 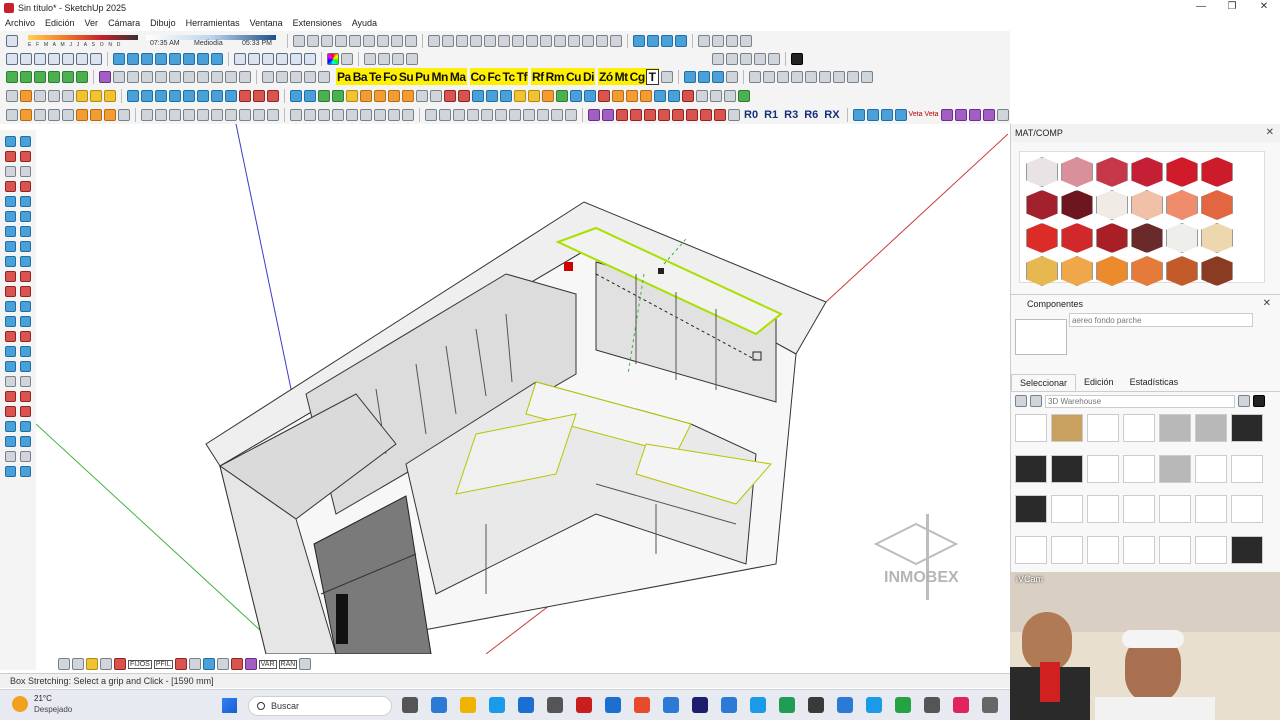 What do you see at coordinates (296, 58) in the screenshot?
I see `view-back-icon` at bounding box center [296, 58].